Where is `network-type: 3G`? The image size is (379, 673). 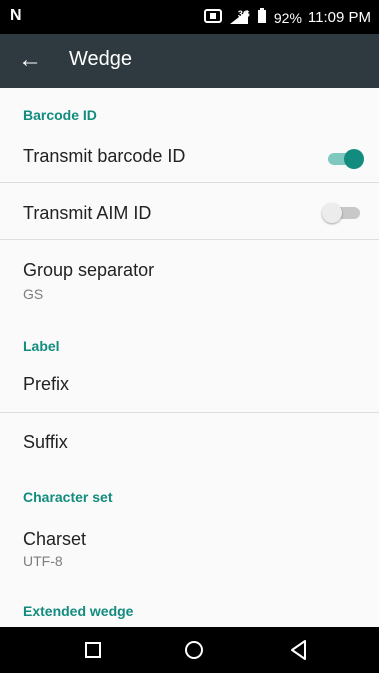
network-type: 3G is located at coordinates (243, 13).